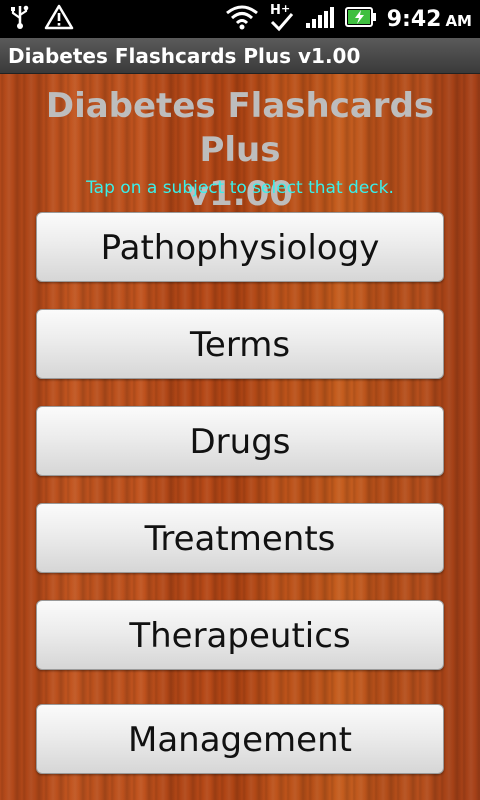 This screenshot has width=480, height=800. What do you see at coordinates (240, 247) in the screenshot?
I see `deck-button-pathophysiology: Pathophysiology` at bounding box center [240, 247].